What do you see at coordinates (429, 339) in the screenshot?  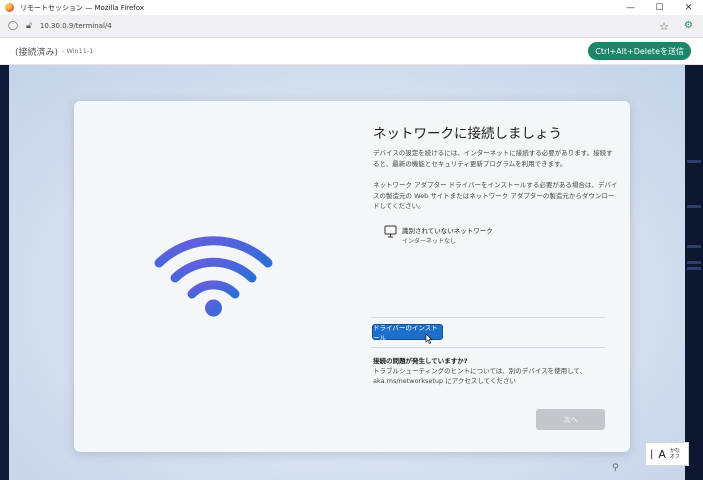 I see `mouse-cursor-icon` at bounding box center [429, 339].